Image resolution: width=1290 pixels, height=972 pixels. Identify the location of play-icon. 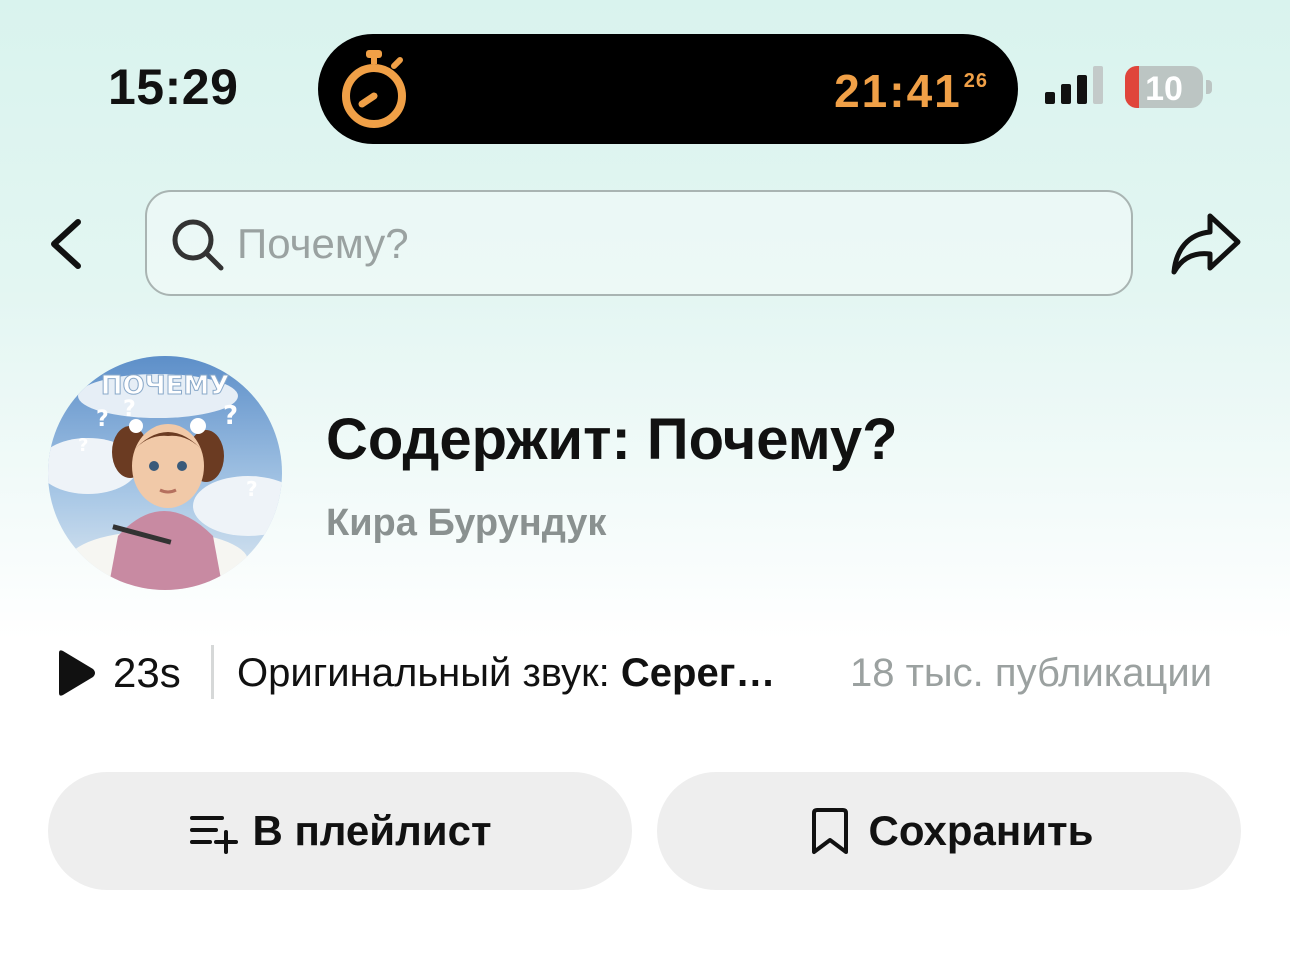
(76, 673).